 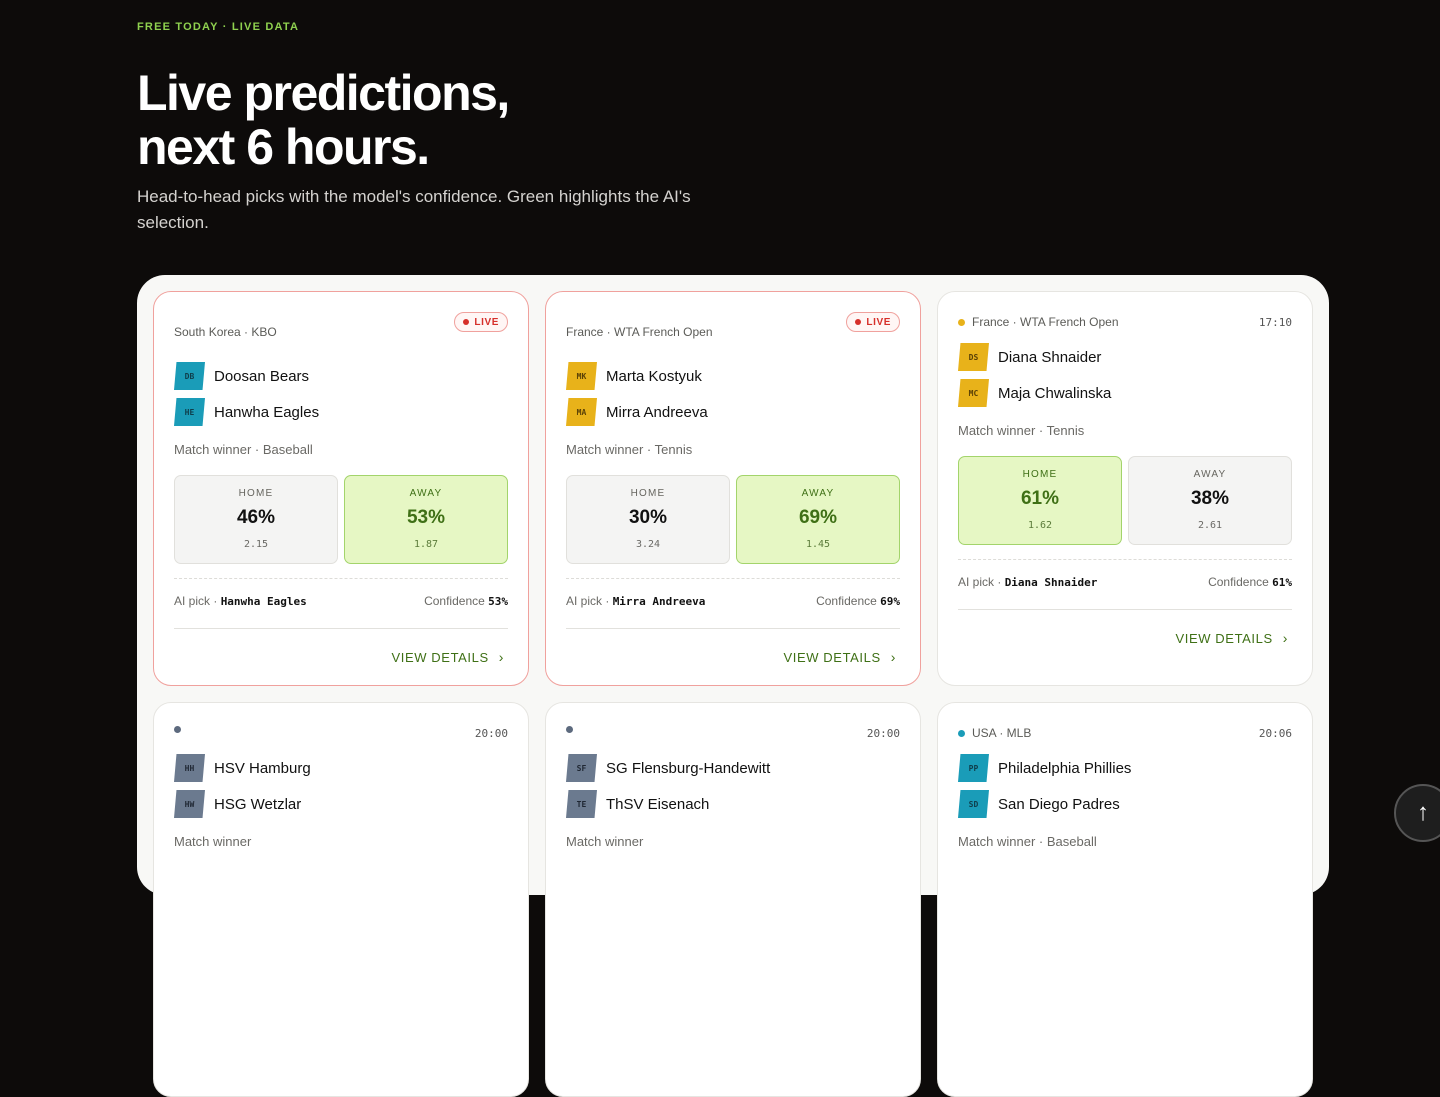 What do you see at coordinates (1065, 768) in the screenshot?
I see `team-name: Philadelphia Phillies` at bounding box center [1065, 768].